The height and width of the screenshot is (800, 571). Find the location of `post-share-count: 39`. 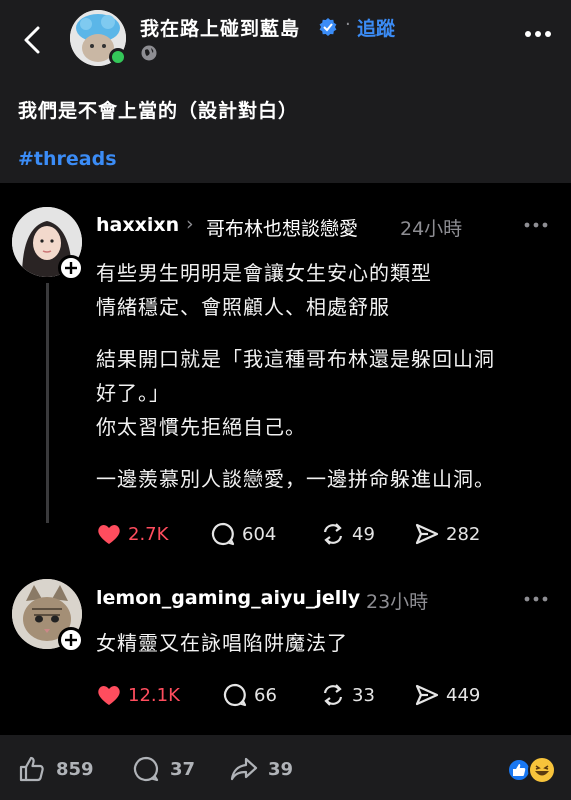

post-share-count: 39 is located at coordinates (281, 769).